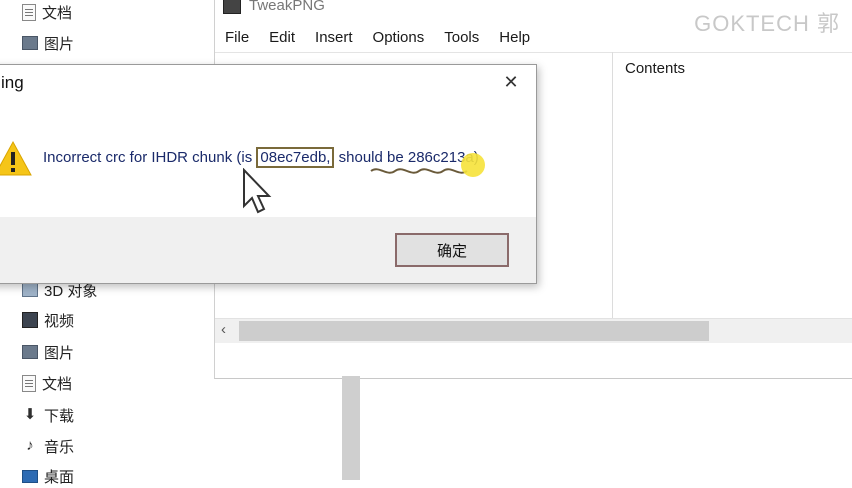 The image size is (852, 488). Describe the element at coordinates (12, 82) in the screenshot. I see `dialog-title: ing` at that location.